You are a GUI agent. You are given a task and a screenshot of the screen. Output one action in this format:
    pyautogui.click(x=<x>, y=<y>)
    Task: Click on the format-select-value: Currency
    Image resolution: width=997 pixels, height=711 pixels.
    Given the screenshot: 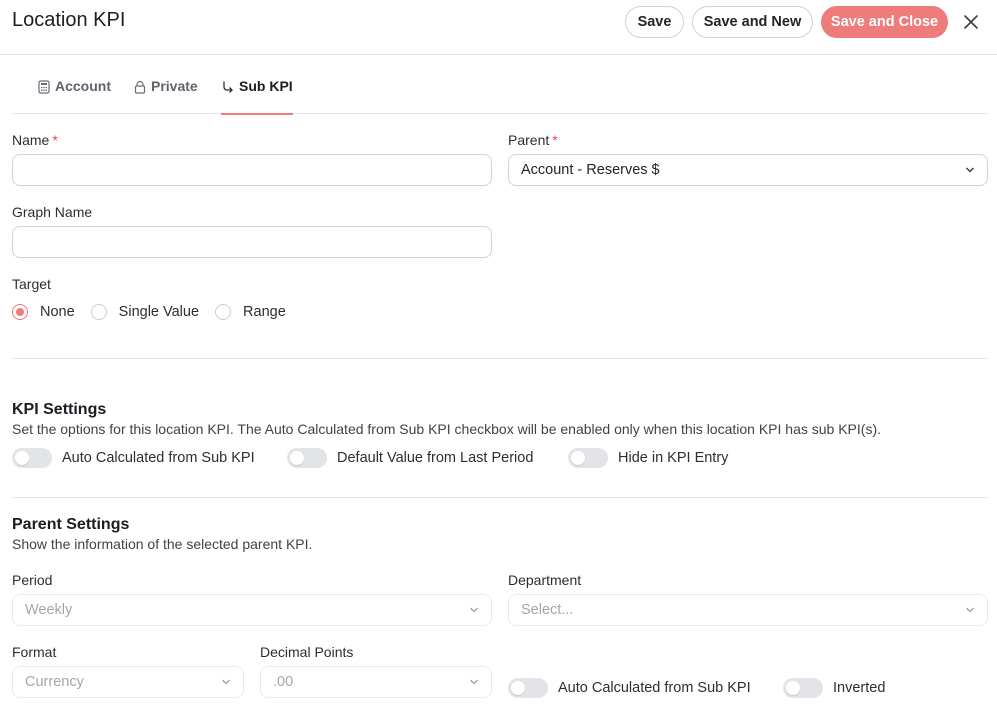 What is the action you would take?
    pyautogui.click(x=54, y=682)
    